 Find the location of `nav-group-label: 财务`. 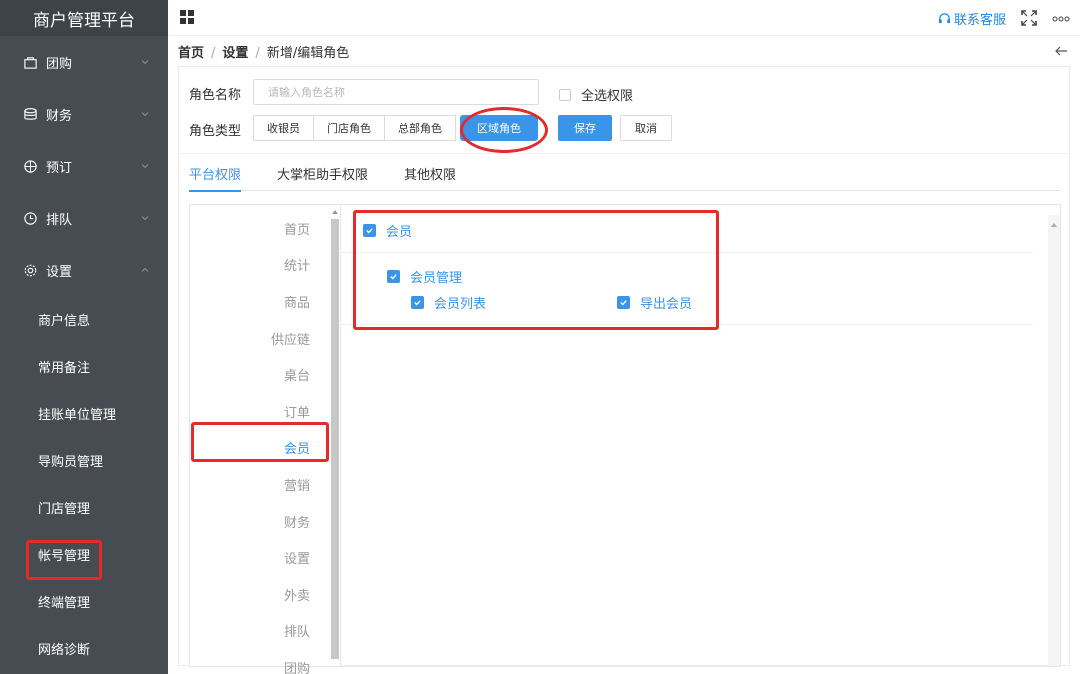

nav-group-label: 财务 is located at coordinates (59, 116).